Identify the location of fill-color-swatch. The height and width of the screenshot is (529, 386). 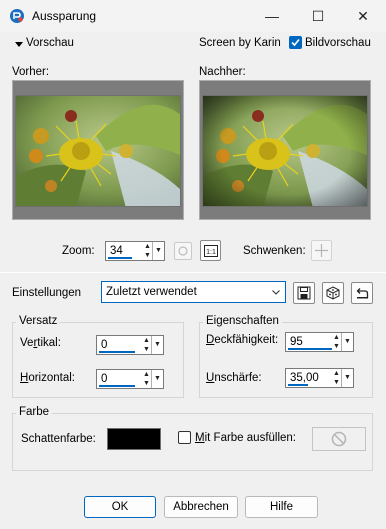
(339, 439).